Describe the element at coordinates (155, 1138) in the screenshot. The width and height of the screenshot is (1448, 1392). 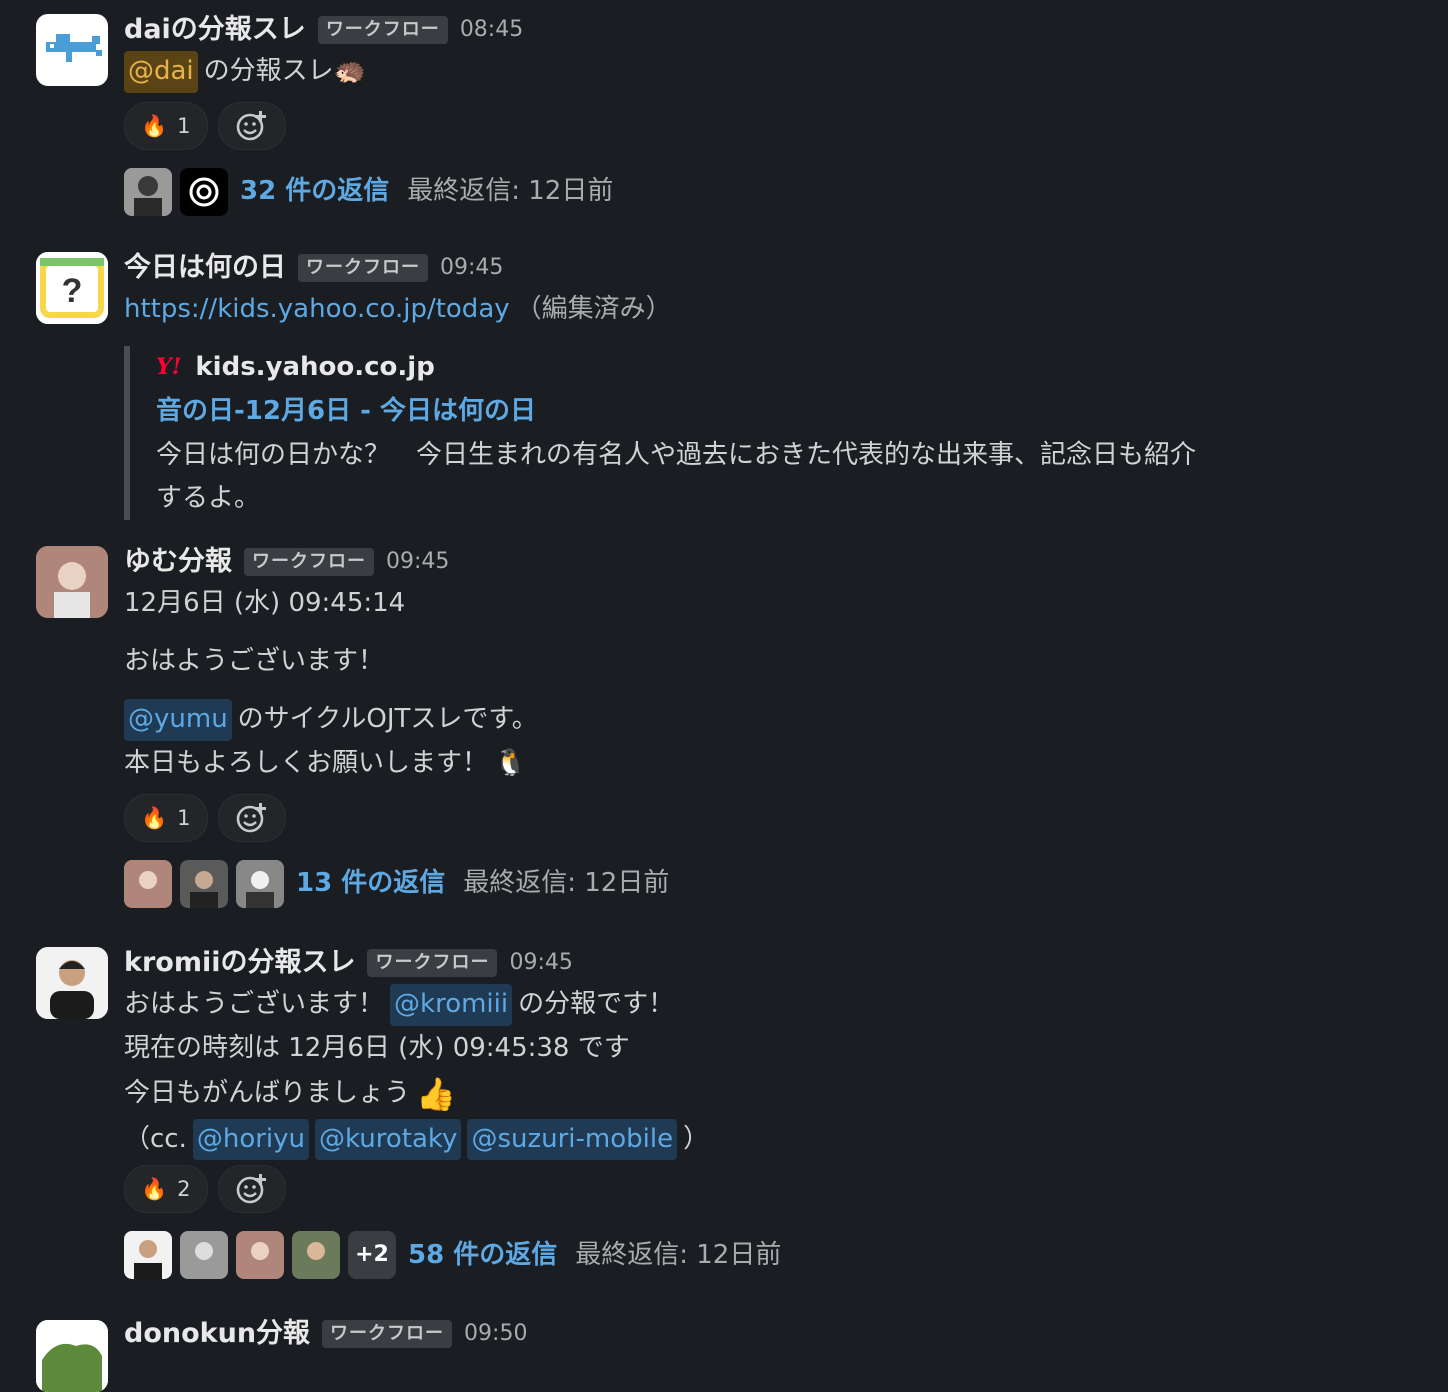
I see `cc-open: （cc.` at that location.